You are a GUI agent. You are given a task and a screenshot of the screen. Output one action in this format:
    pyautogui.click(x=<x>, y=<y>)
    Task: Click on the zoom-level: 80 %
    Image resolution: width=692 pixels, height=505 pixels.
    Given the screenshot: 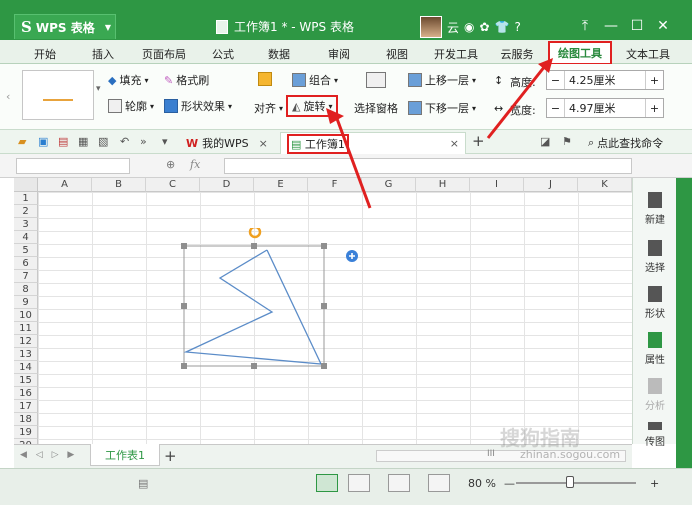 What is the action you would take?
    pyautogui.click(x=482, y=483)
    